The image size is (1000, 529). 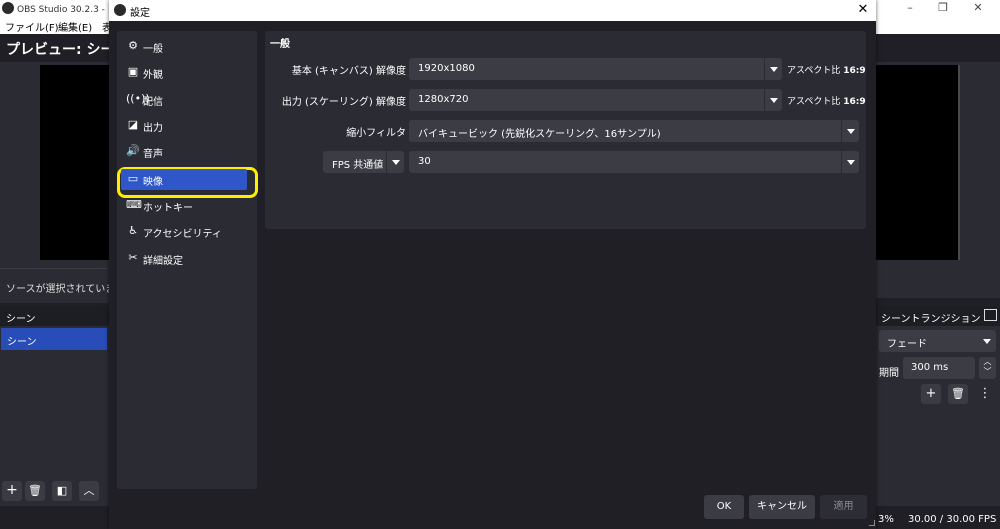 What do you see at coordinates (937, 341) in the screenshot?
I see `transition-select: フェード` at bounding box center [937, 341].